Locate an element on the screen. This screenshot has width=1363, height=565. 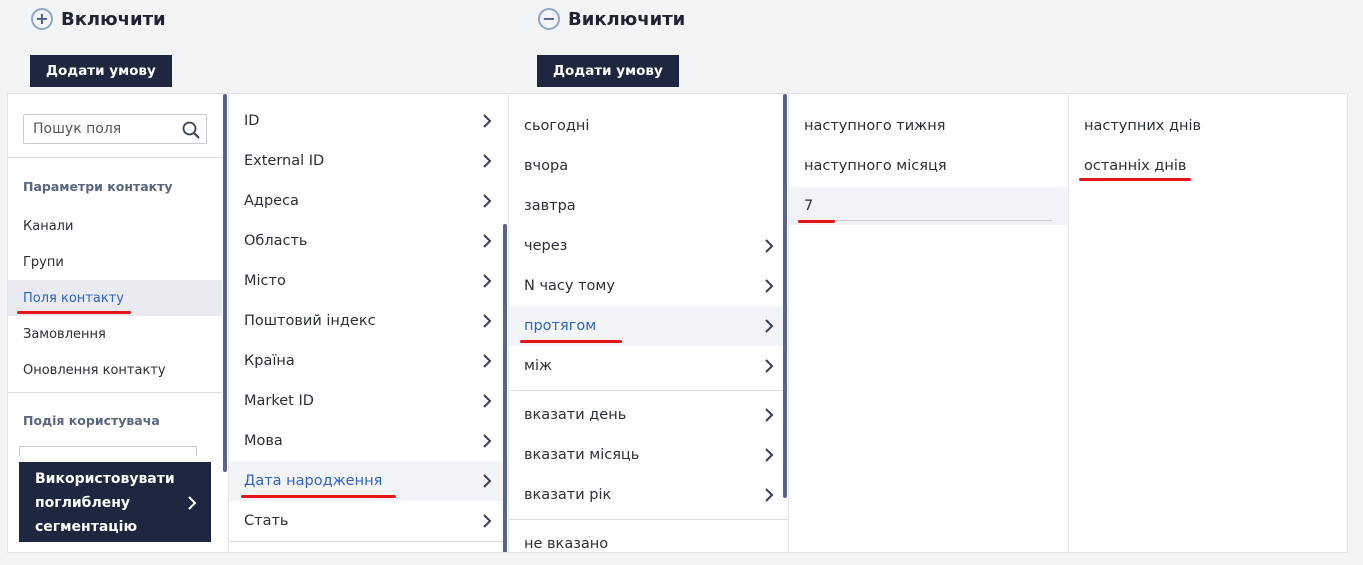
condition-item-label: вказати рік is located at coordinates (568, 495).